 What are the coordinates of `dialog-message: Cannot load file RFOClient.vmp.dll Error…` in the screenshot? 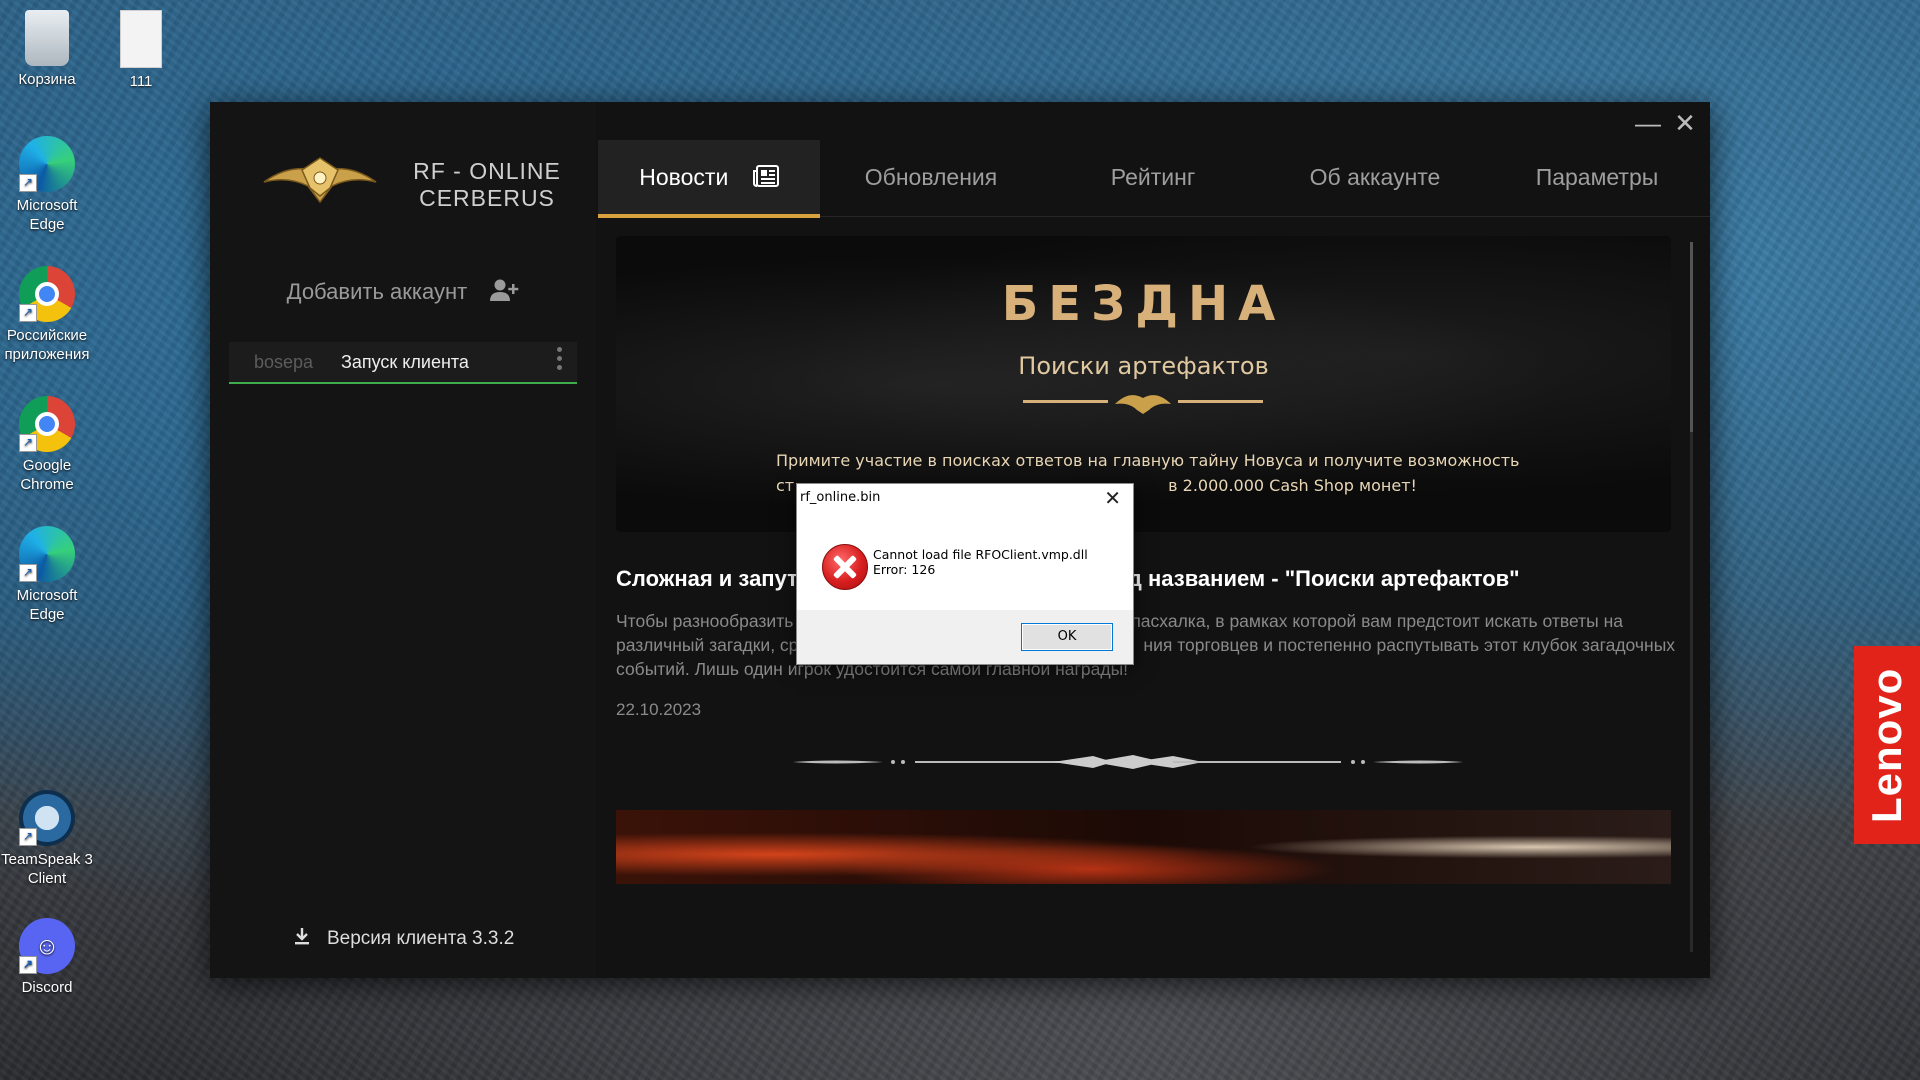 It's located at (980, 562).